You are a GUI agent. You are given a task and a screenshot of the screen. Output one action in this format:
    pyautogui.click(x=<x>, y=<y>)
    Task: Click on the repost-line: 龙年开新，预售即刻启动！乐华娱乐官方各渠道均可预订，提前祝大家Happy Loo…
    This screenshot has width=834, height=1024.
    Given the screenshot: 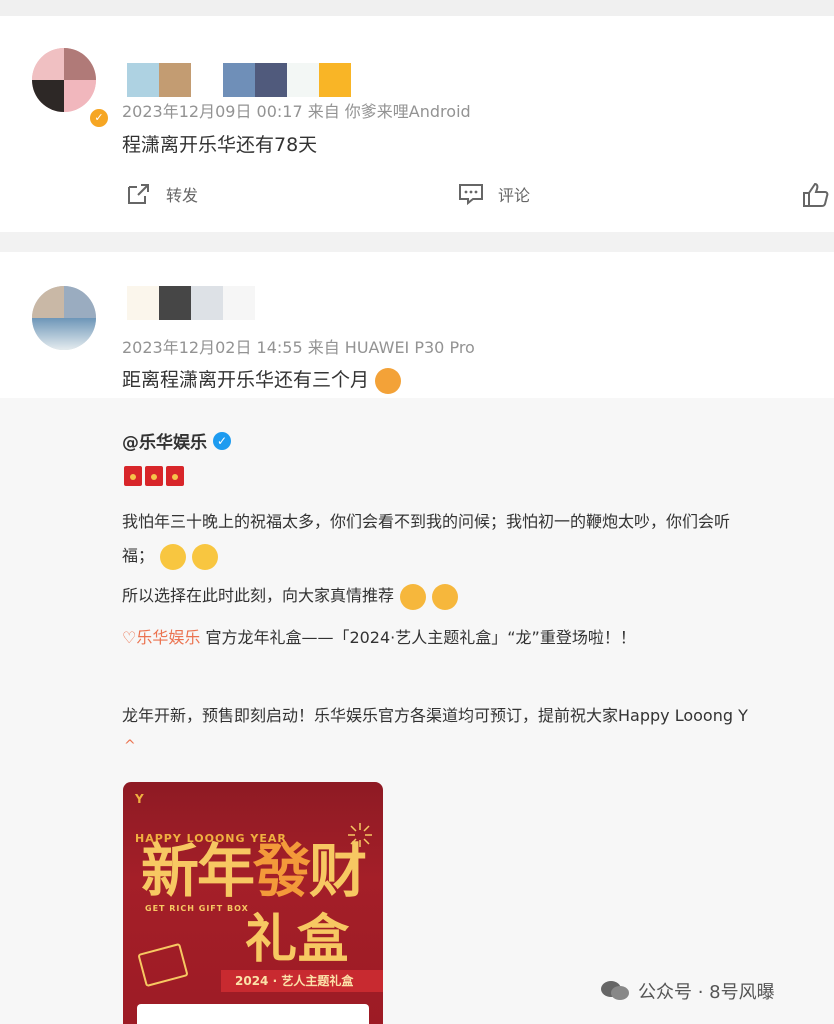 What is the action you would take?
    pyautogui.click(x=435, y=715)
    